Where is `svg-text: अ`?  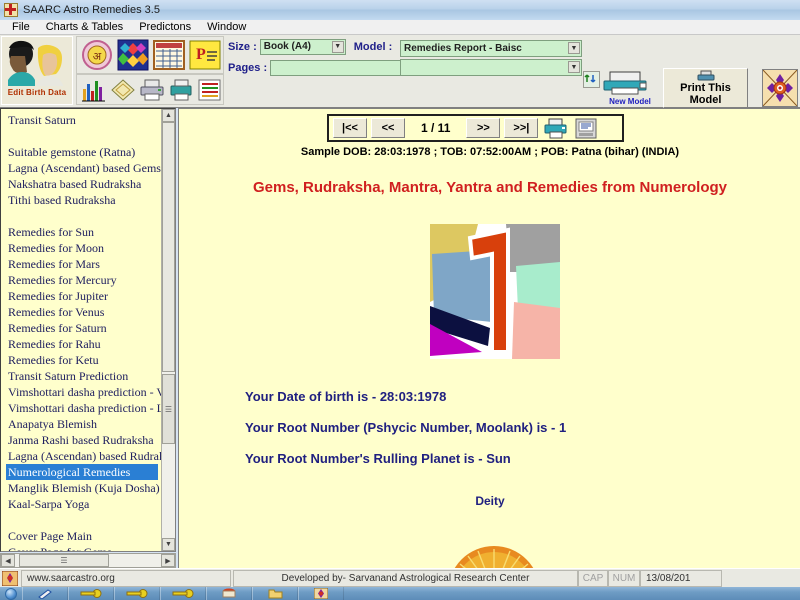
svg-text: अ is located at coordinates (97, 56).